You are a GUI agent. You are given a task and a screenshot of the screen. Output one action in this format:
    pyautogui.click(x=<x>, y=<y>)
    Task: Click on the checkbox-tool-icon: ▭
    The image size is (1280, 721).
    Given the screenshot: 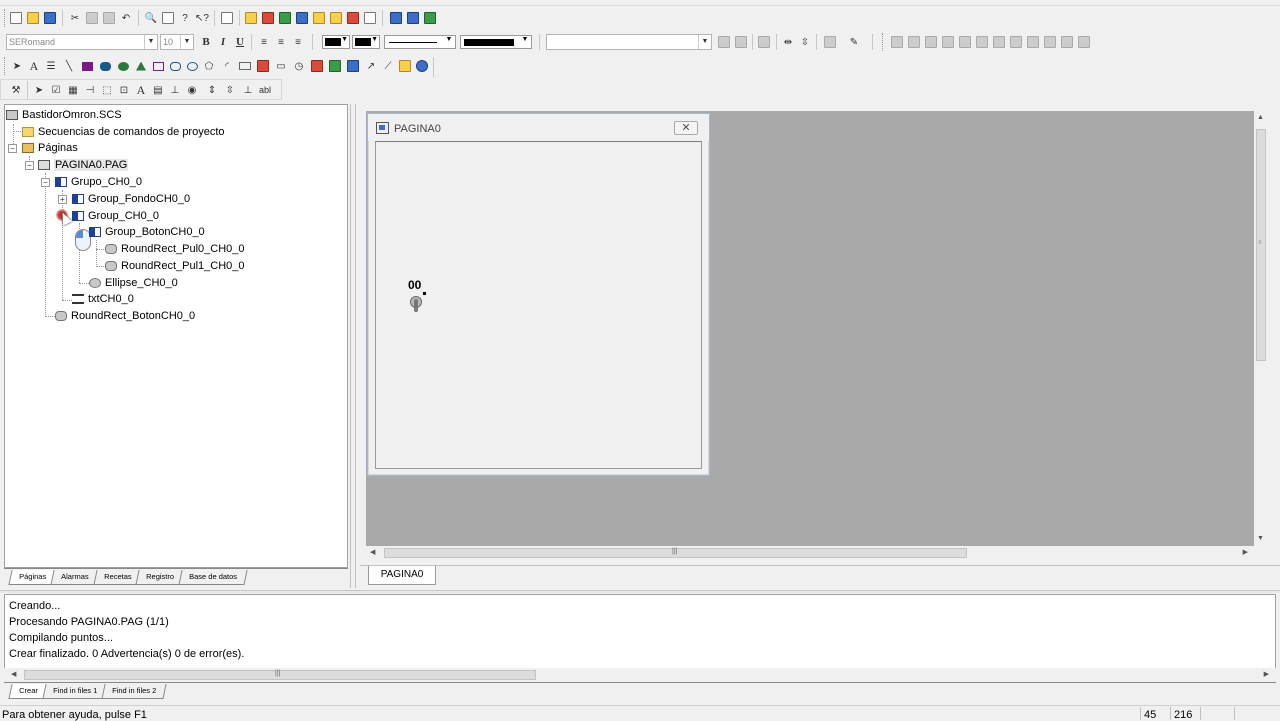 What is the action you would take?
    pyautogui.click(x=281, y=66)
    